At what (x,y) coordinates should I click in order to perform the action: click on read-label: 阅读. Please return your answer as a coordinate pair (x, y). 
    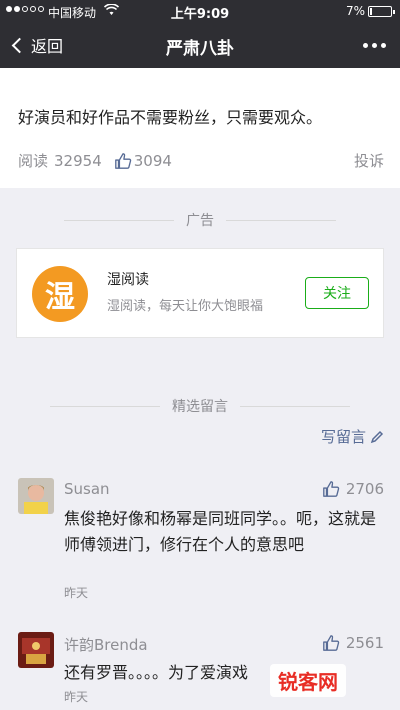
    Looking at the image, I should click on (33, 161).